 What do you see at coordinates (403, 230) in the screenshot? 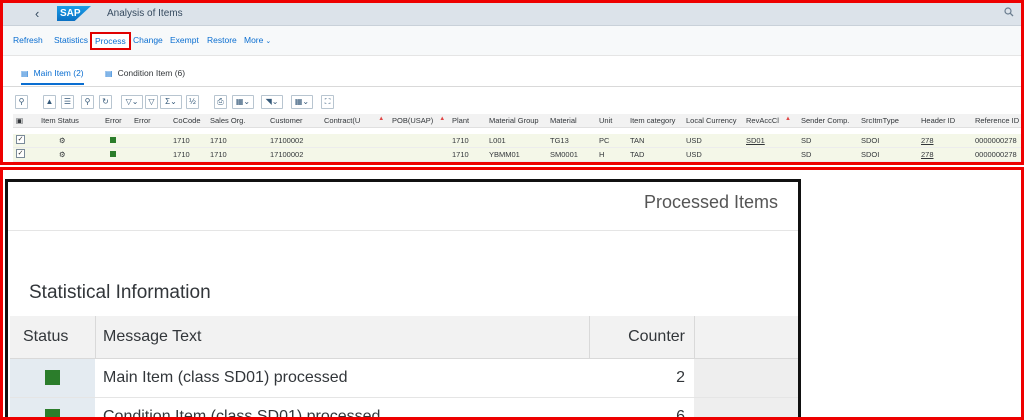
I see `dialog-divider` at bounding box center [403, 230].